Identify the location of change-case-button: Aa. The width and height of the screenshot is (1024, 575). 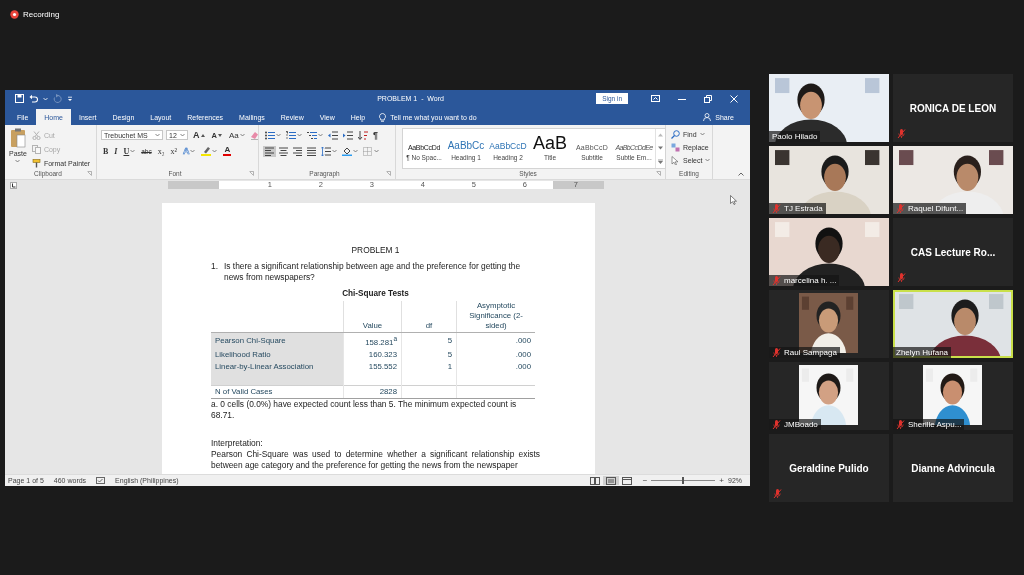
(236, 135).